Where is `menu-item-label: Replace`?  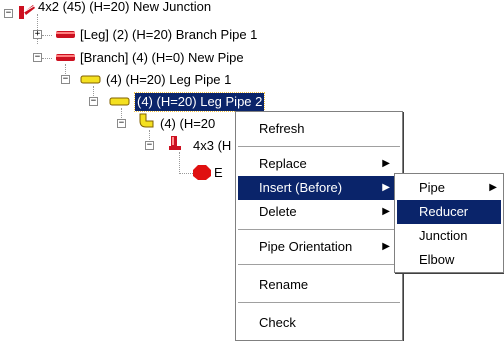
menu-item-label: Replace is located at coordinates (283, 163).